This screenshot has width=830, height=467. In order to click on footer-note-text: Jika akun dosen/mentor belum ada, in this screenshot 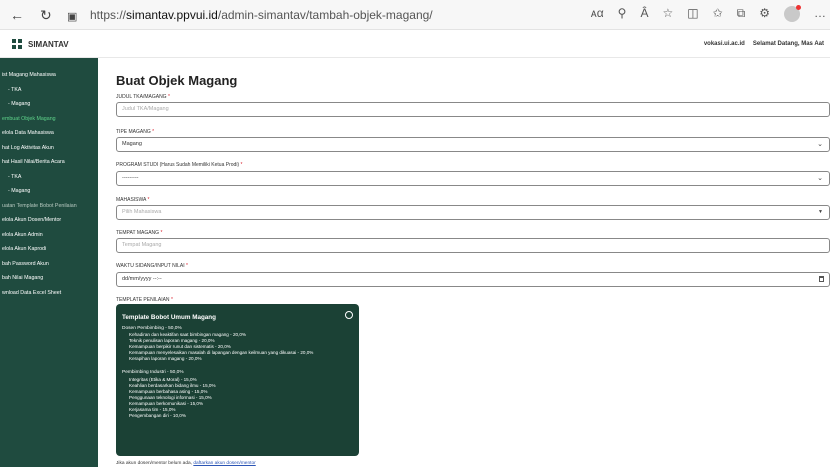, I will do `click(154, 463)`.